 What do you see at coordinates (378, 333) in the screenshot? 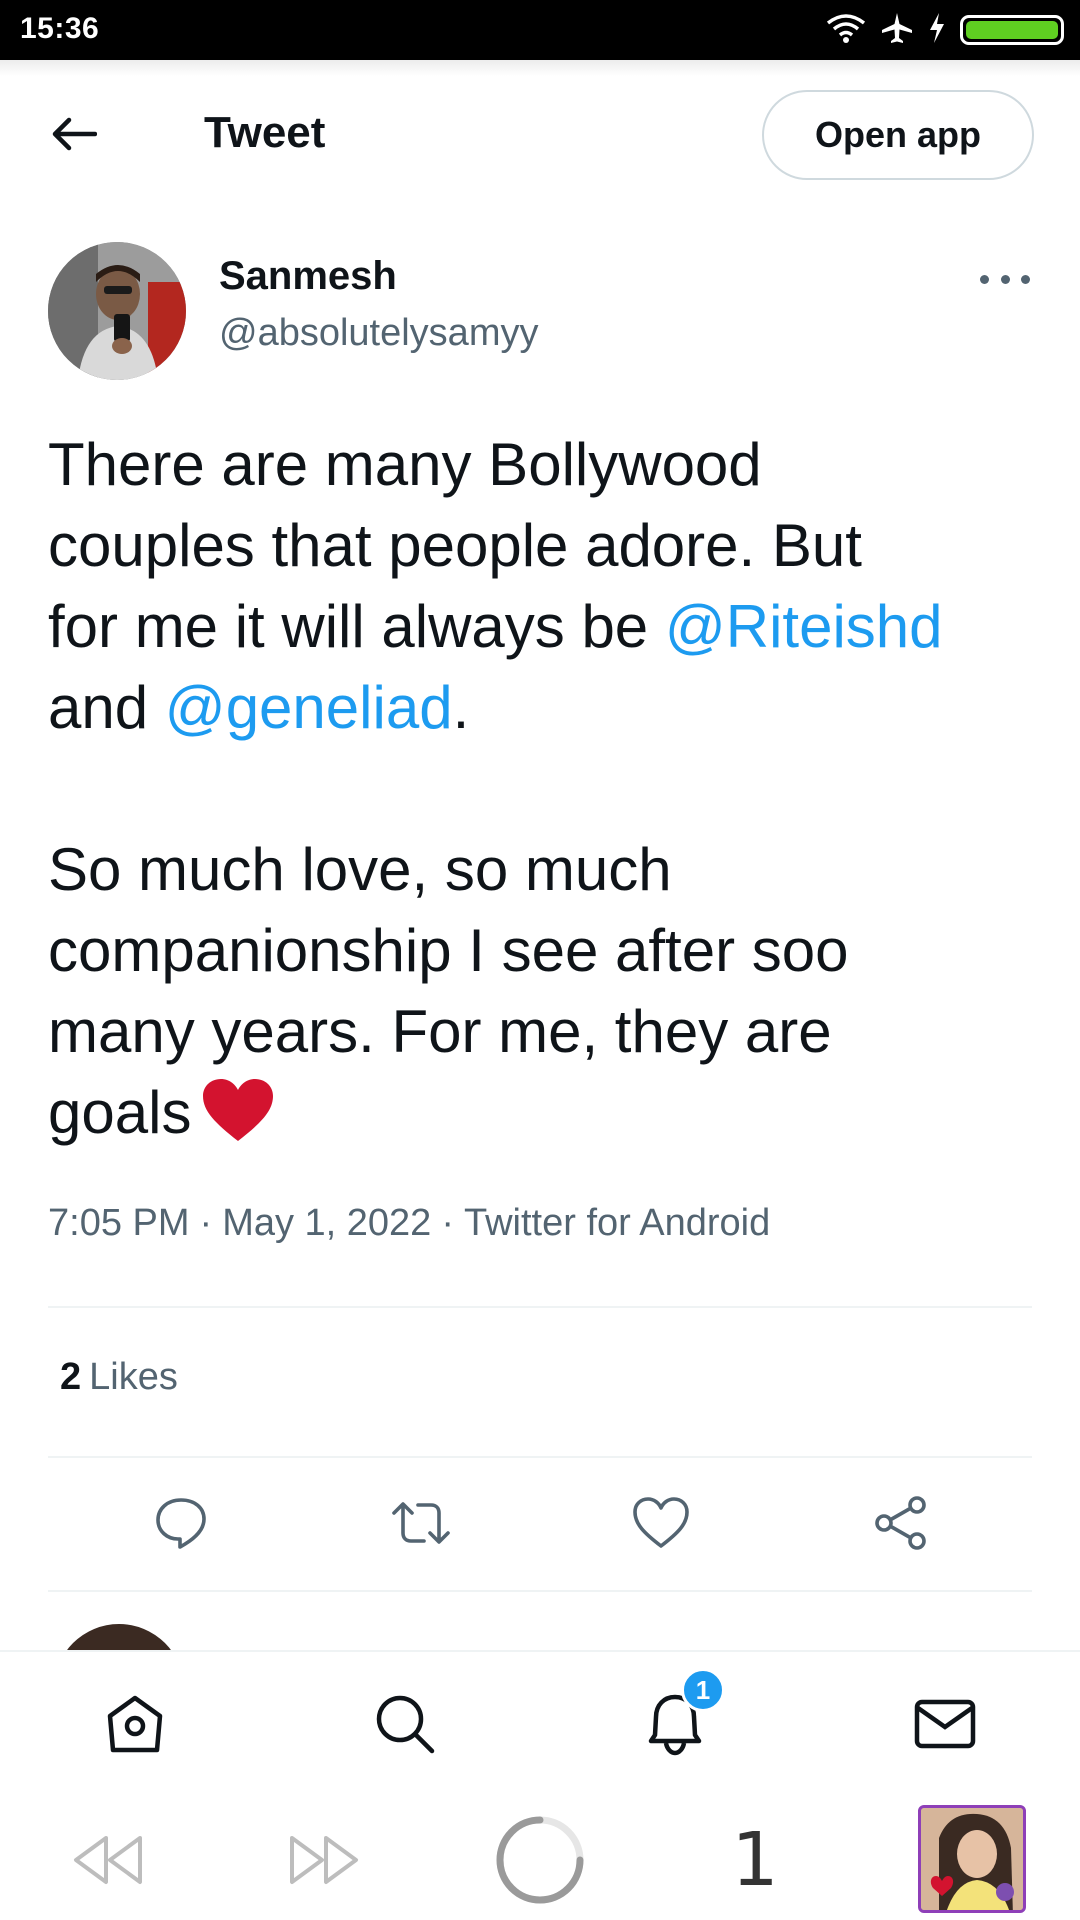
I see `author-handle: @absolutelysamyy` at bounding box center [378, 333].